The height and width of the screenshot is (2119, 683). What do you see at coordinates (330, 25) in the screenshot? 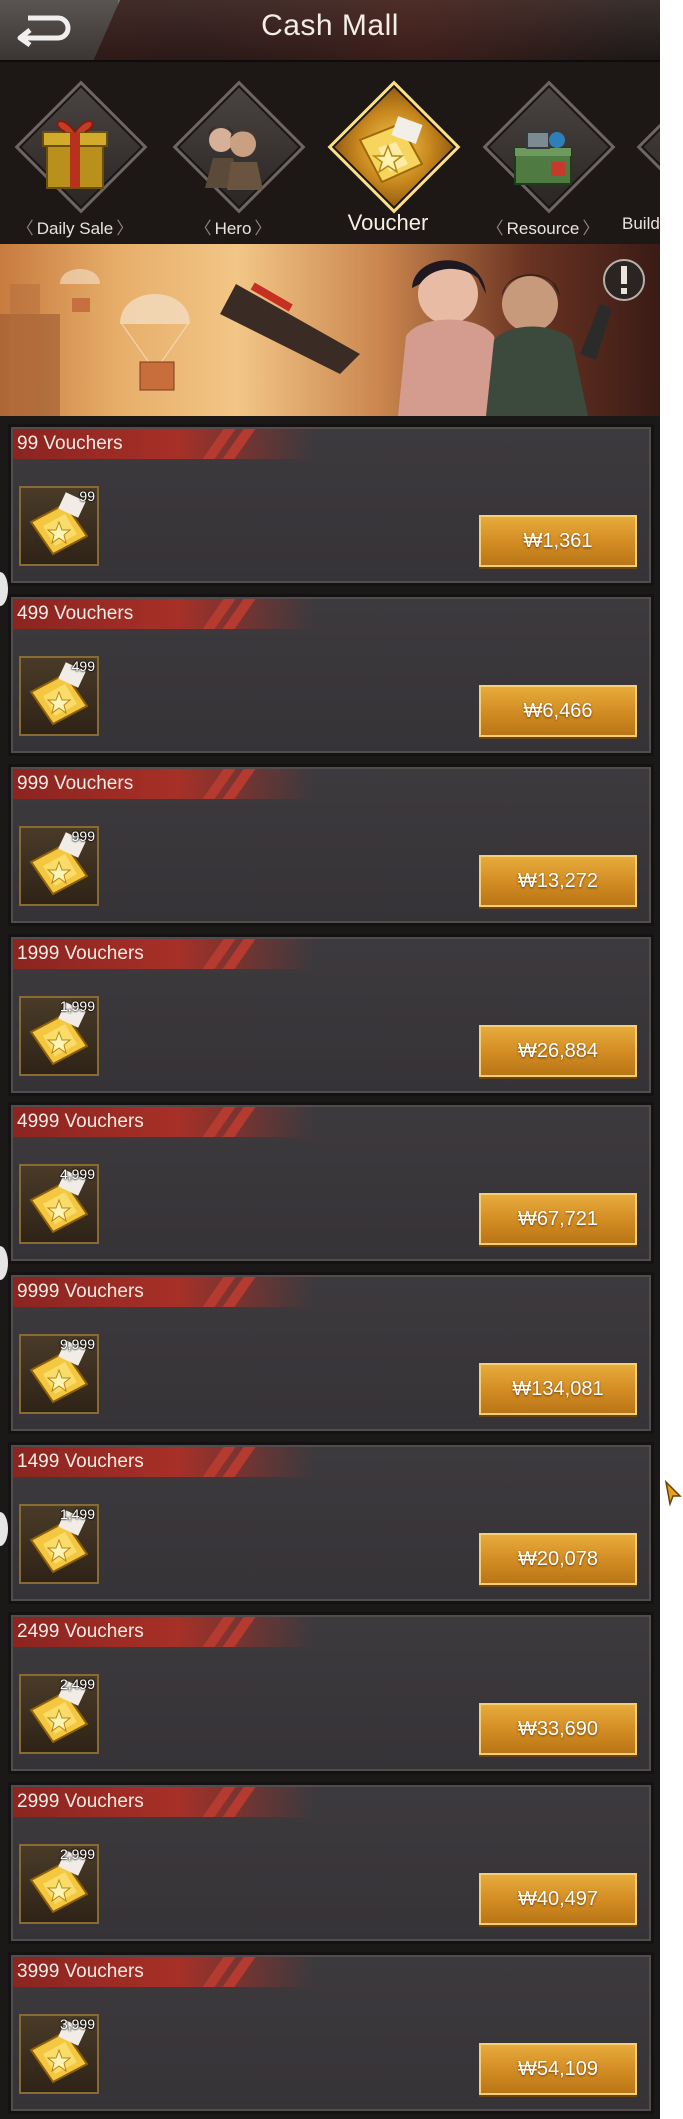
I see `page-title: Cash Mall` at bounding box center [330, 25].